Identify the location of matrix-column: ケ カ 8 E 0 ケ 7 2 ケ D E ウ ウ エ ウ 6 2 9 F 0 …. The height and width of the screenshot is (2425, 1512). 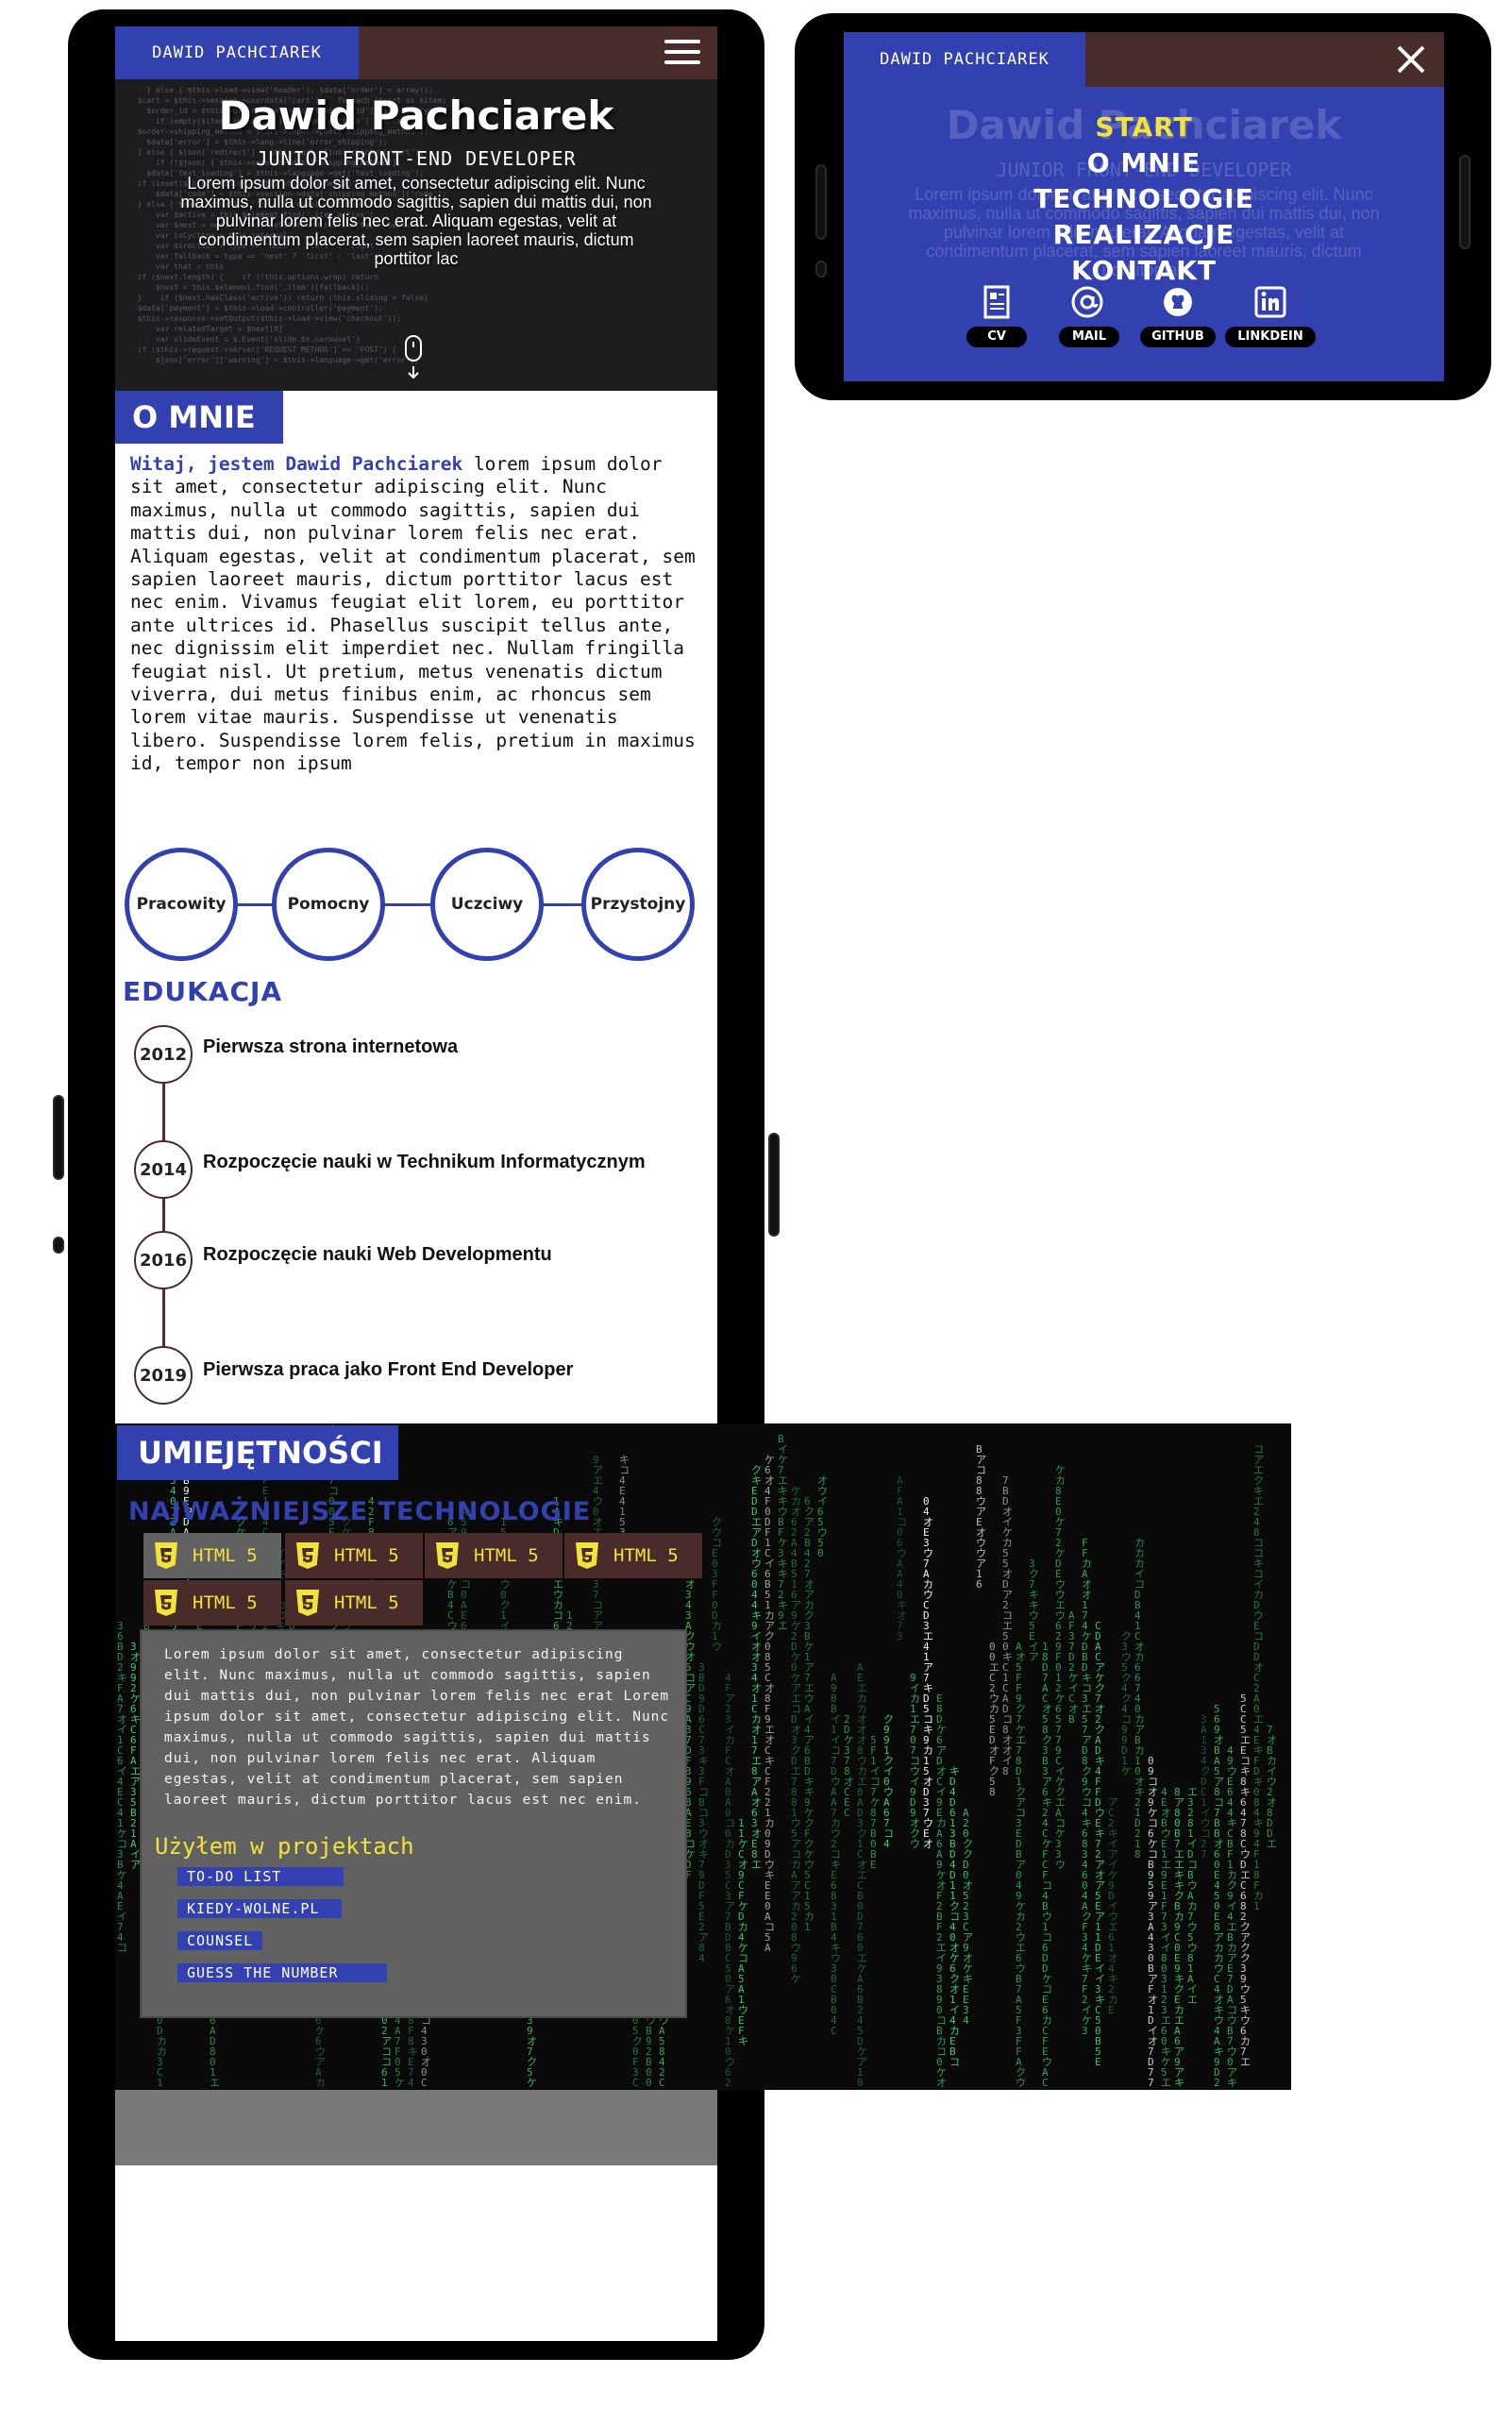
(1060, 1667).